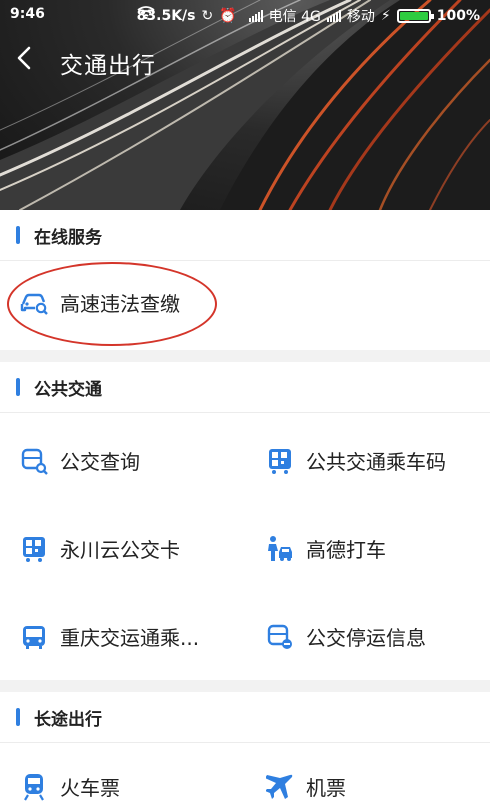 This screenshot has width=490, height=808. I want to click on service-label: 公交停运信息, so click(366, 638).